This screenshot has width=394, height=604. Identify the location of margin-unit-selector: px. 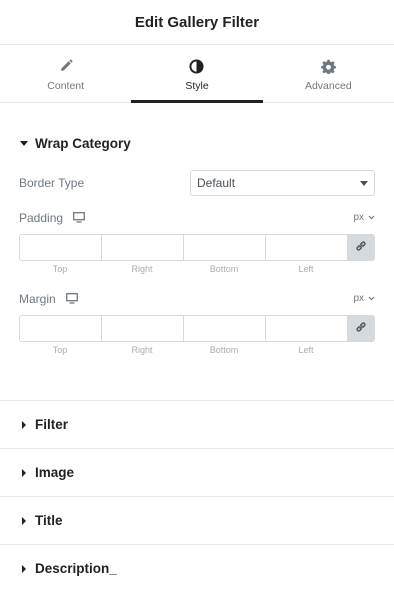
(364, 298).